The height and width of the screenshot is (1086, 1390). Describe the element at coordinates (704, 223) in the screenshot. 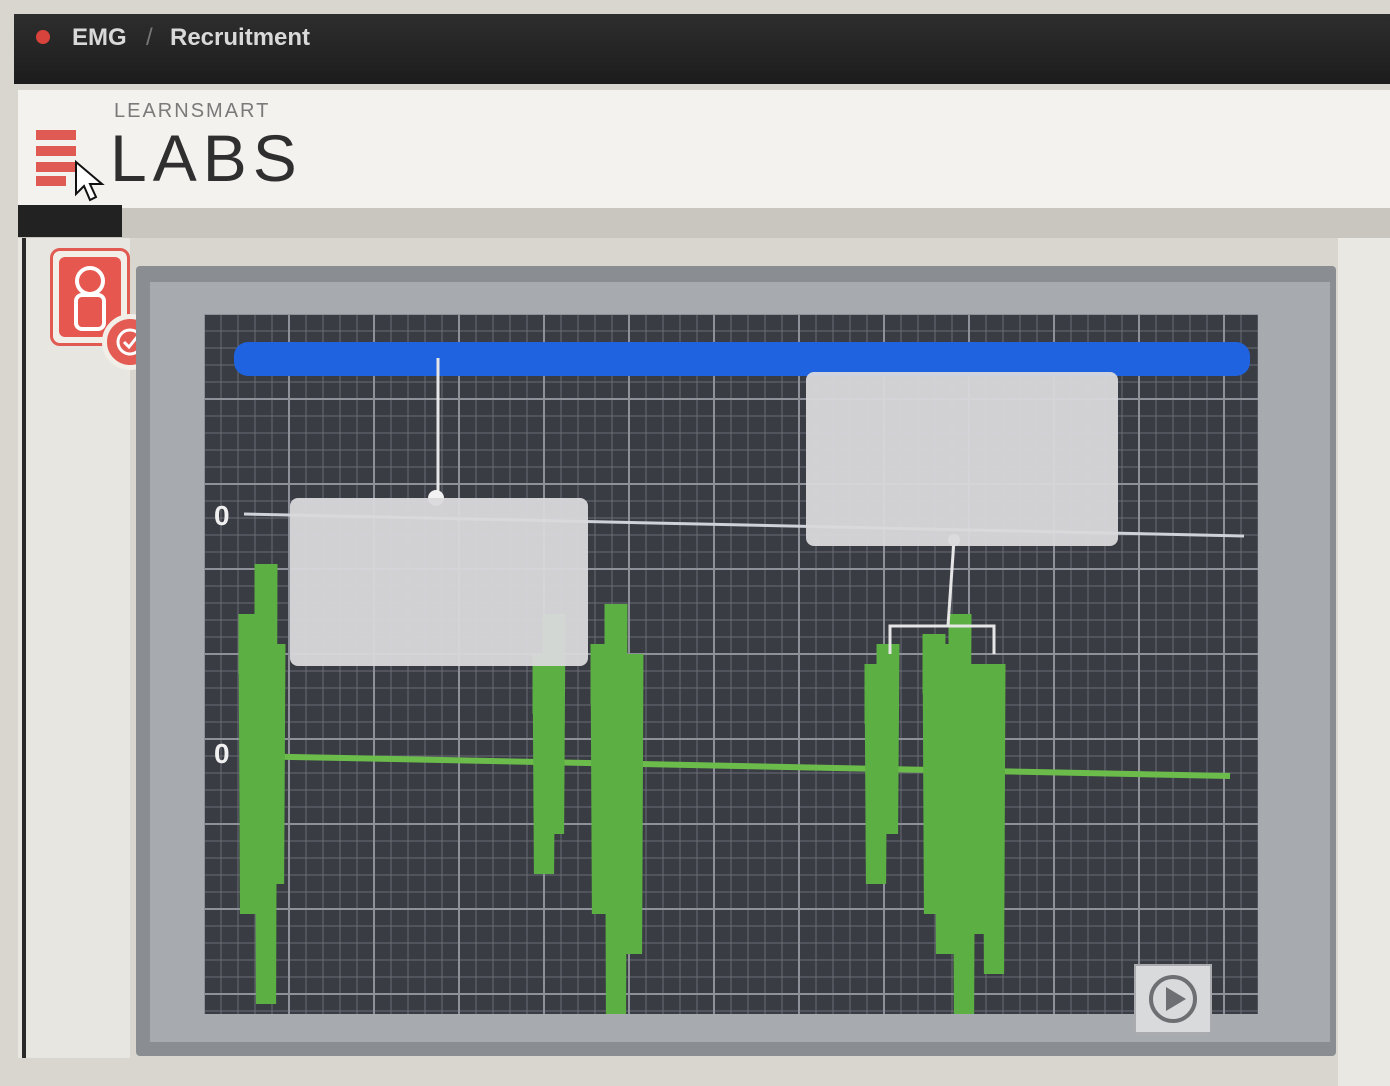

I see `toolbar-strip` at that location.